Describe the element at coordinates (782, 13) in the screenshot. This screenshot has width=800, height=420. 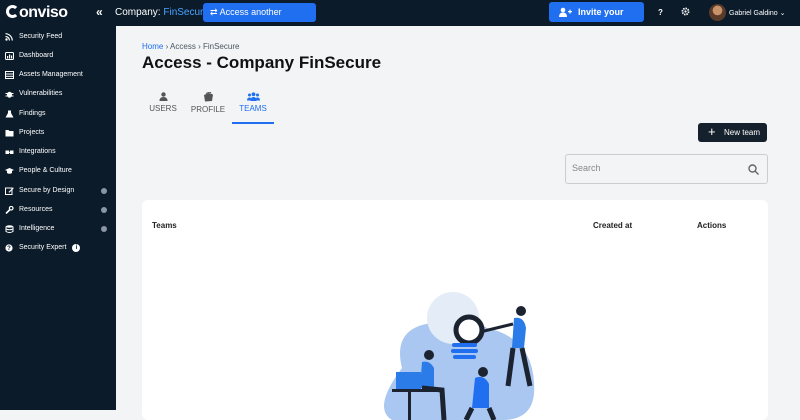
I see `chevron-down-icon: ⌄` at that location.